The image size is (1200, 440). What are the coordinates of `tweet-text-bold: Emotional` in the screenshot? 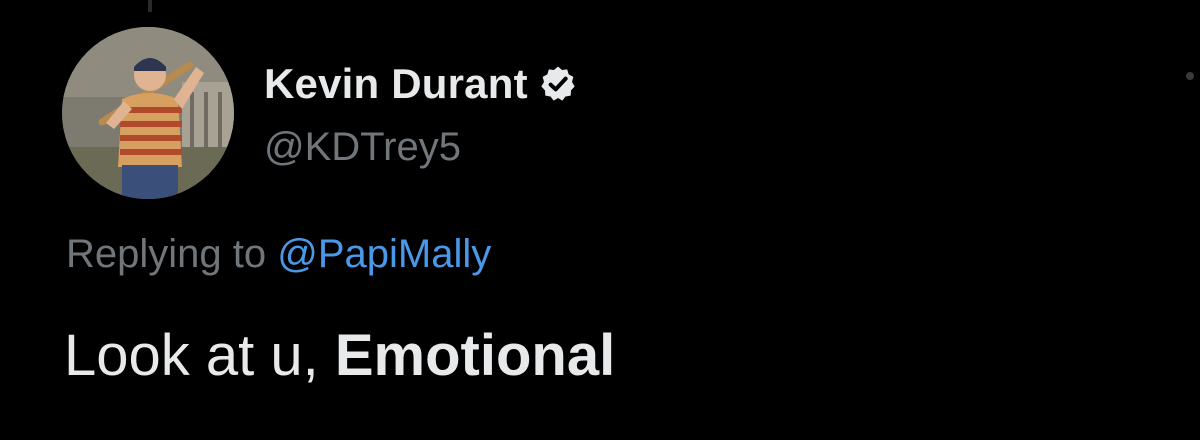 It's located at (475, 355).